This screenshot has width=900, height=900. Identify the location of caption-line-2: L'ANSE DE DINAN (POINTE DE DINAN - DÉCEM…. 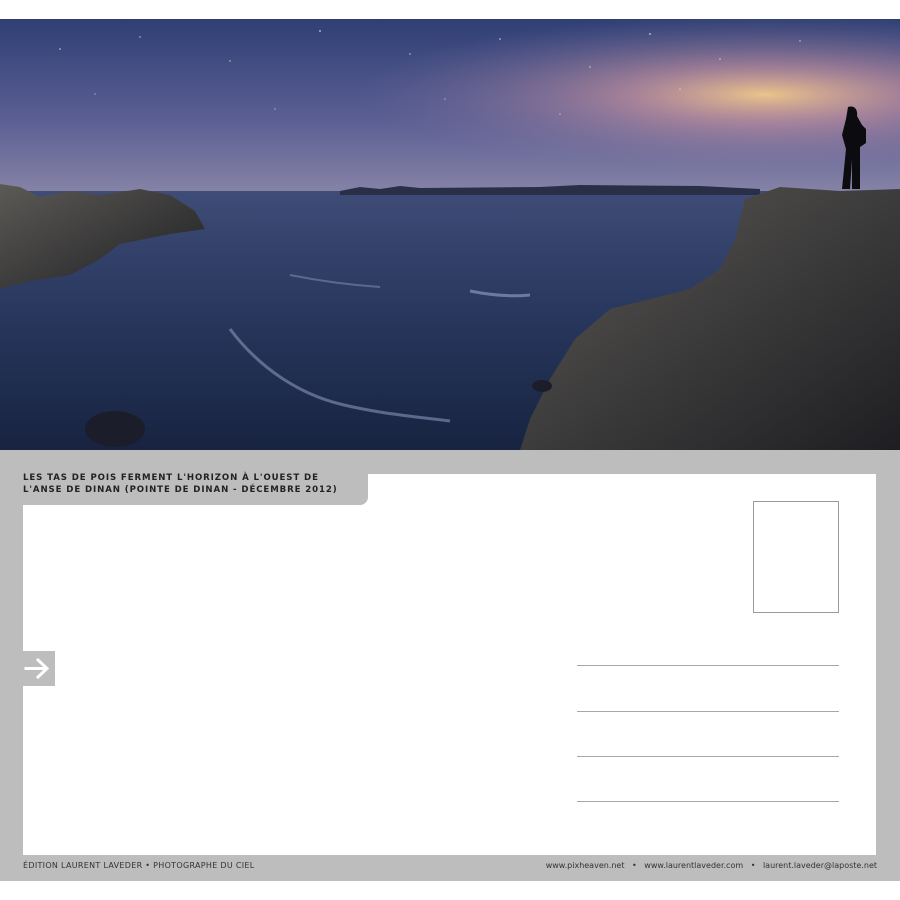
(180, 490).